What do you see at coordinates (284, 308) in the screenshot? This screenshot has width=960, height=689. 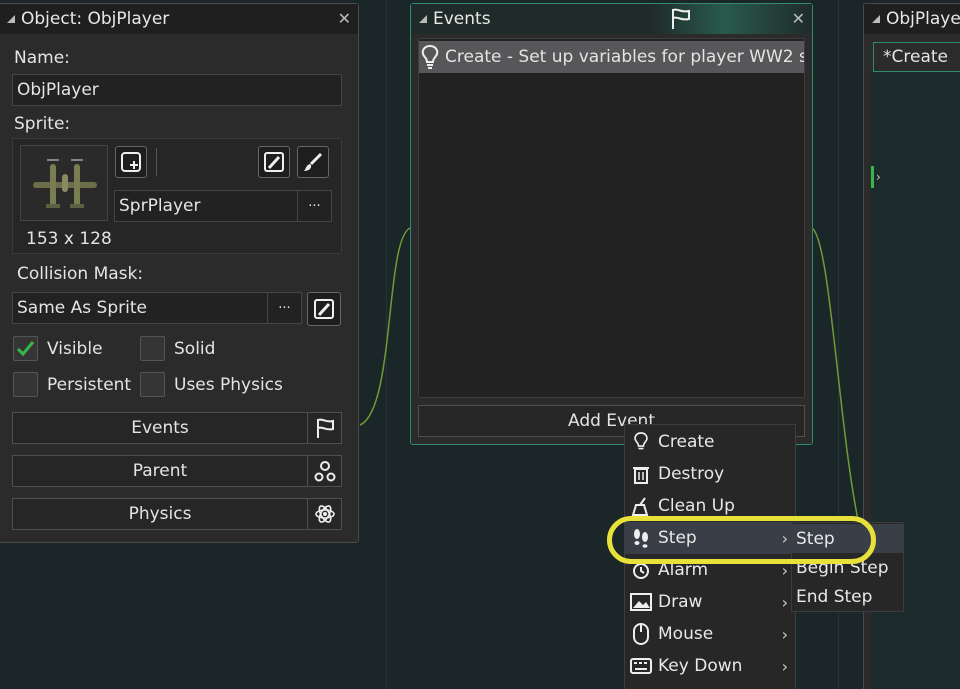 I see `collision-mask-browse-button: ···` at bounding box center [284, 308].